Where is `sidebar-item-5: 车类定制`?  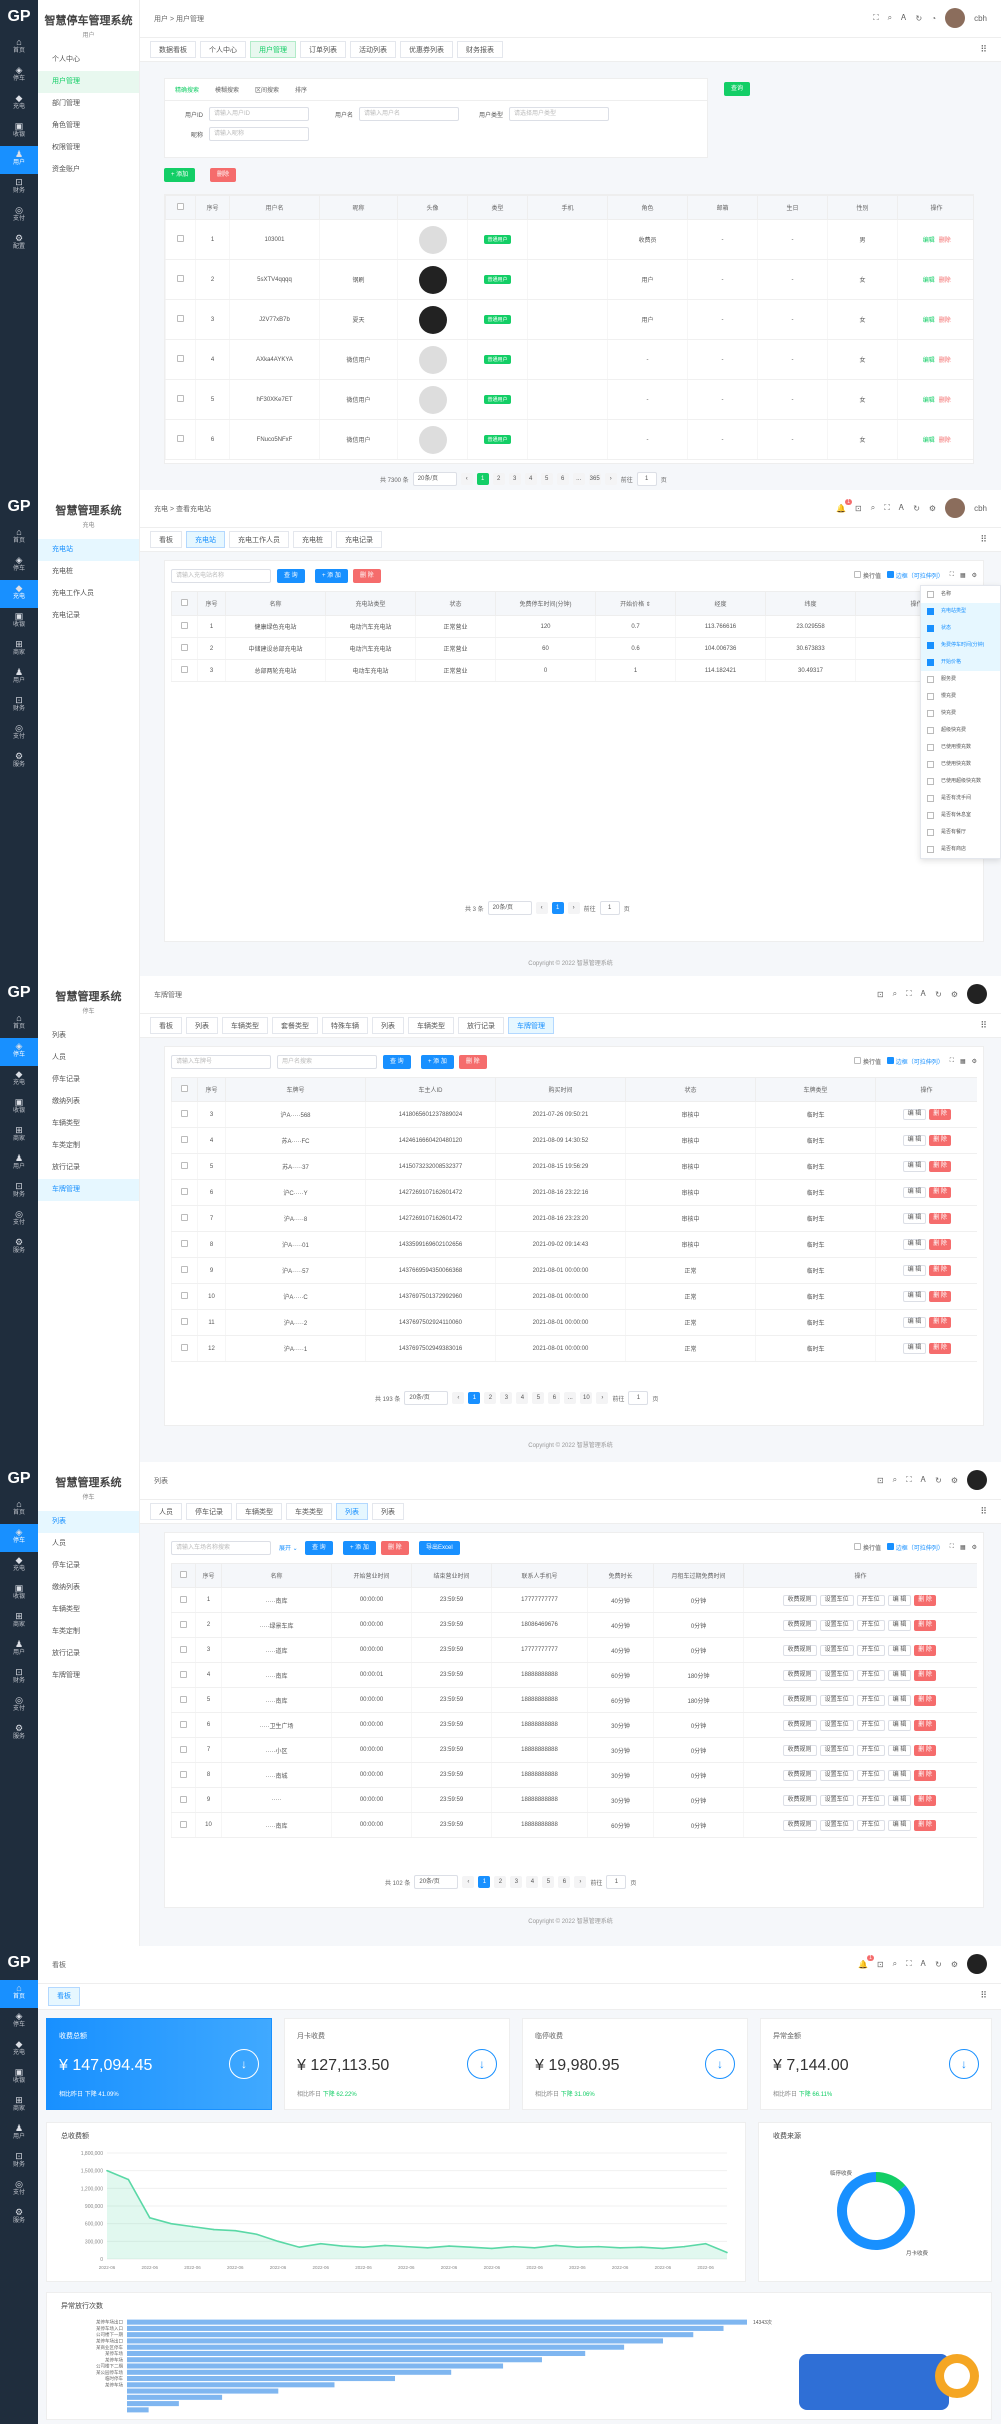
sidebar-item-5: 车类定制 is located at coordinates (88, 1146).